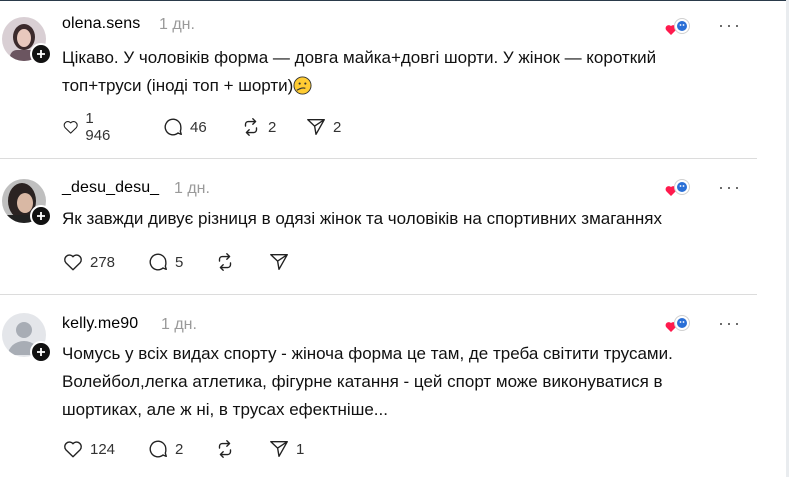  What do you see at coordinates (198, 127) in the screenshot?
I see `comment-count: 46` at bounding box center [198, 127].